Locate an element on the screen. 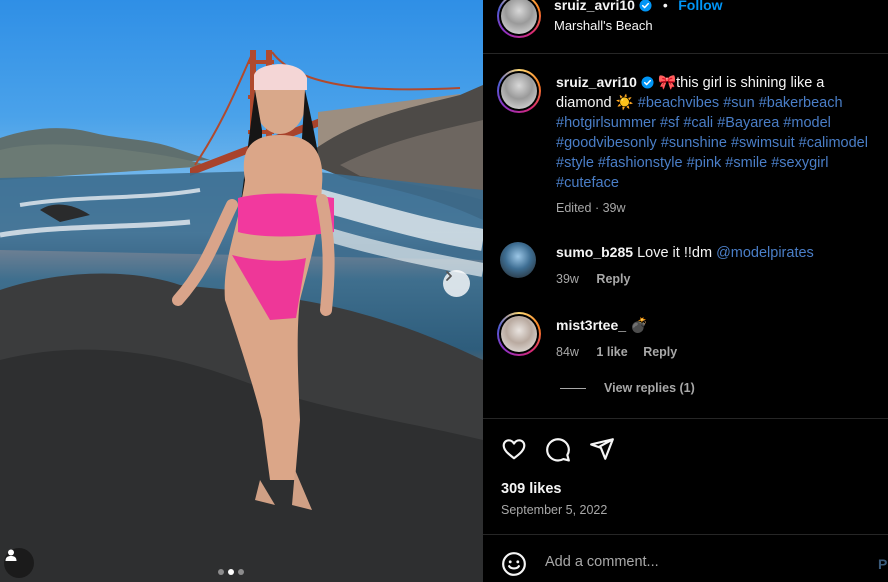 The image size is (888, 582). caption-emoji-sun: ☀️ is located at coordinates (624, 103).